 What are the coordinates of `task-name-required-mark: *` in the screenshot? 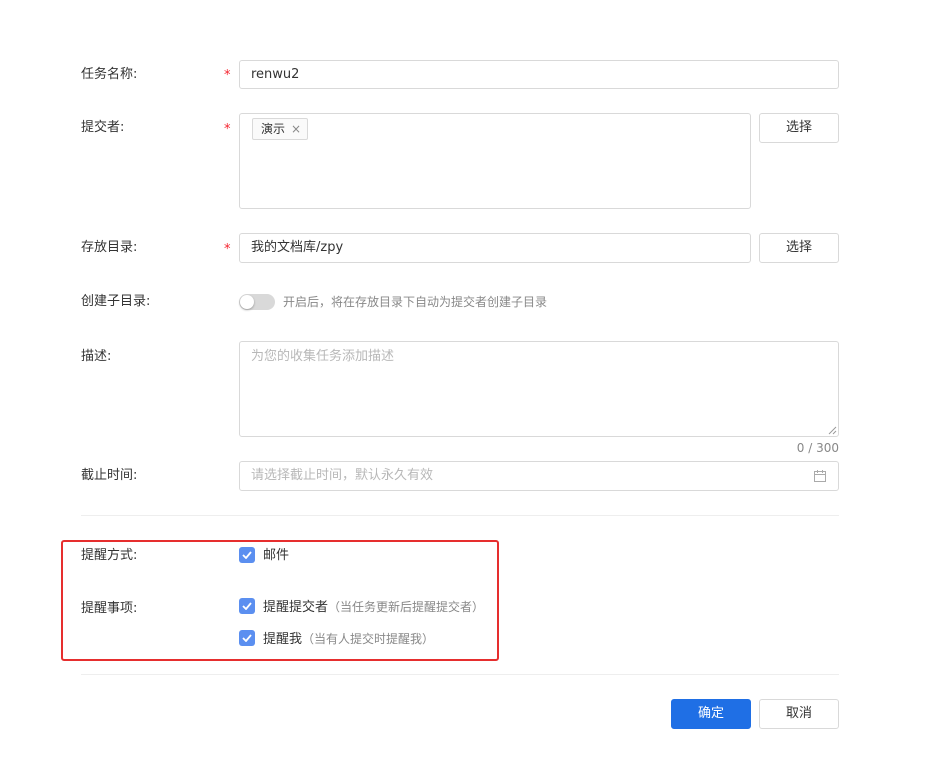 It's located at (227, 75).